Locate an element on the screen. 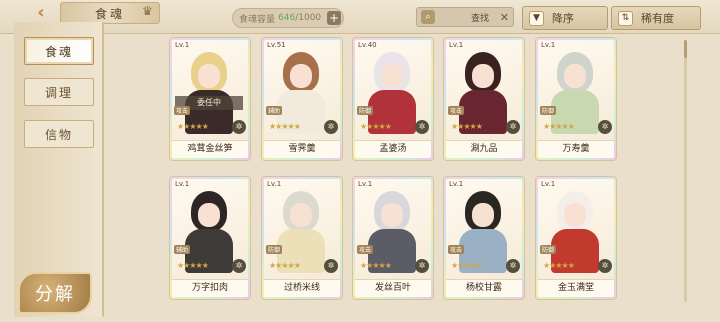  tab-conditioning-label: 调理 is located at coordinates (58, 92).